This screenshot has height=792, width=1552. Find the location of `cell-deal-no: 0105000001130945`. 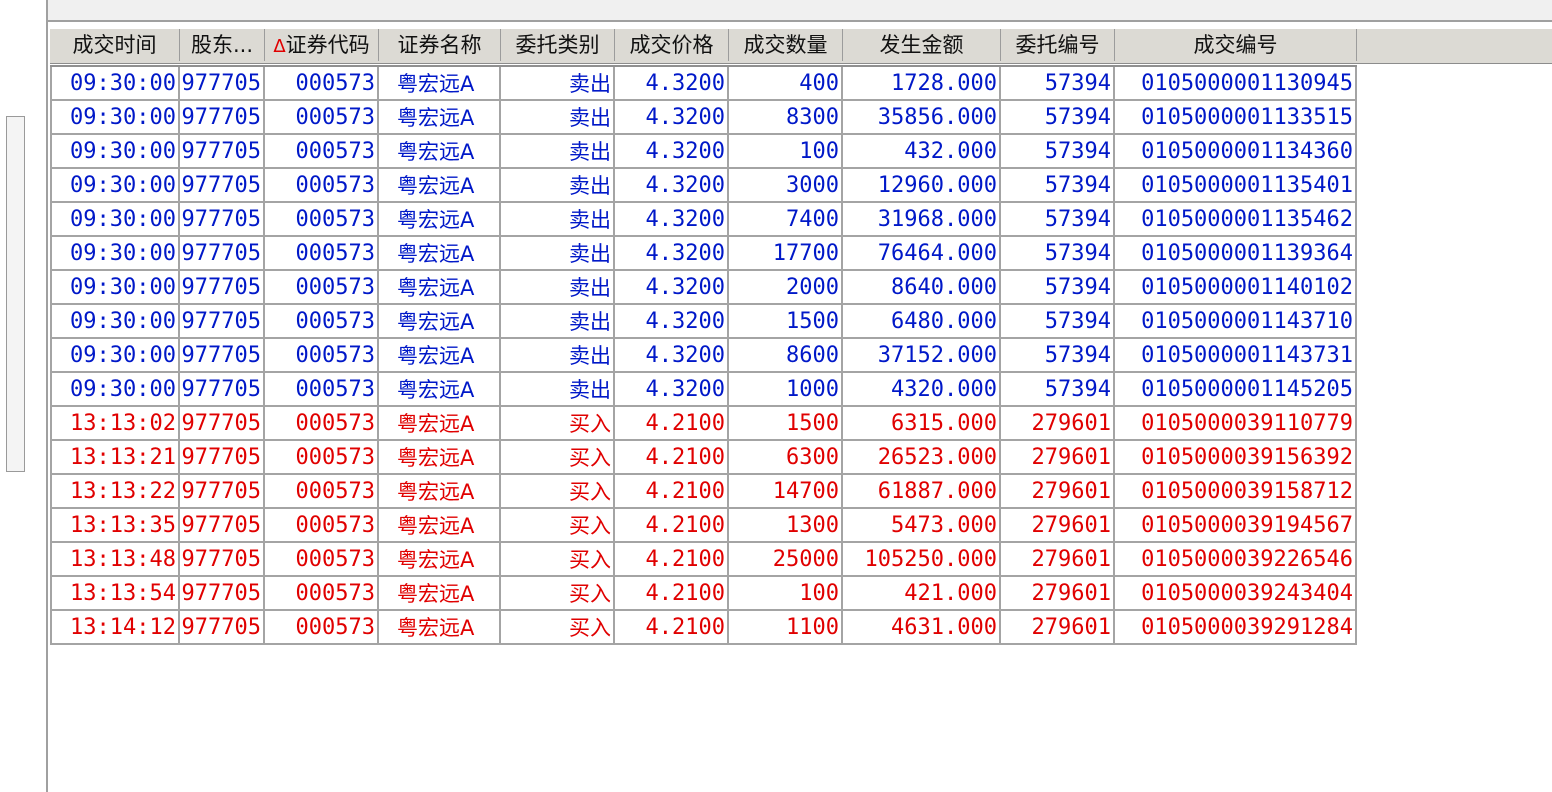

cell-deal-no: 0105000001130945 is located at coordinates (1236, 83).